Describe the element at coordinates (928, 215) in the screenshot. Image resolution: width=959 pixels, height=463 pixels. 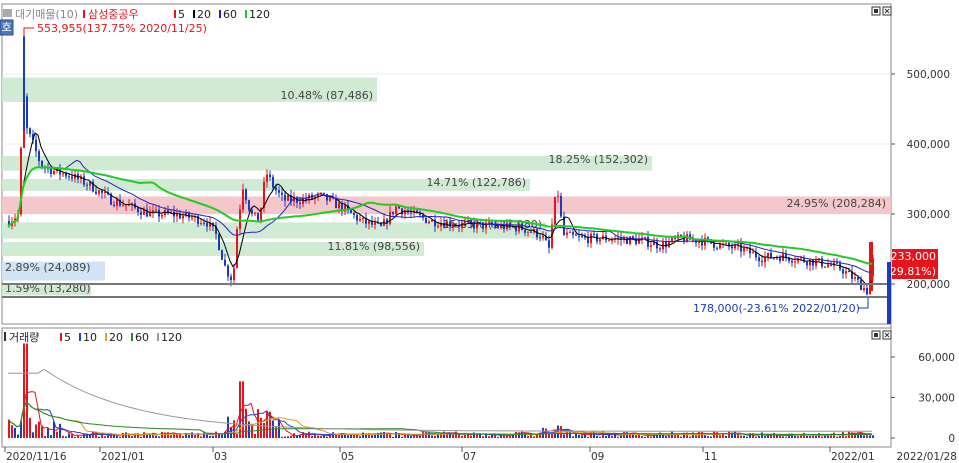
I see `price-tick-label: 300,000` at that location.